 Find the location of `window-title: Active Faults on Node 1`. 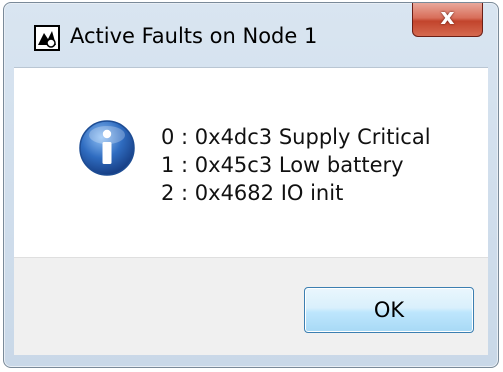

window-title: Active Faults on Node 1 is located at coordinates (194, 36).